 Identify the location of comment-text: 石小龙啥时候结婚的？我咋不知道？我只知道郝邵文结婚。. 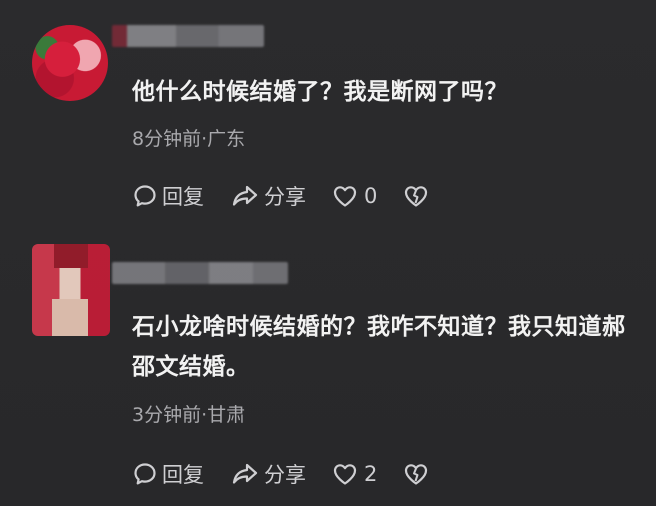
(379, 347).